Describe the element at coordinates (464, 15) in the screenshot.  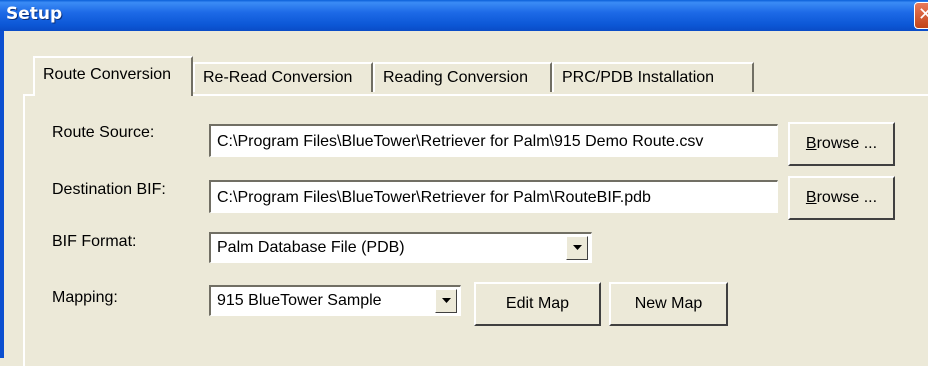
I see `title-bar: Setup ✕` at that location.